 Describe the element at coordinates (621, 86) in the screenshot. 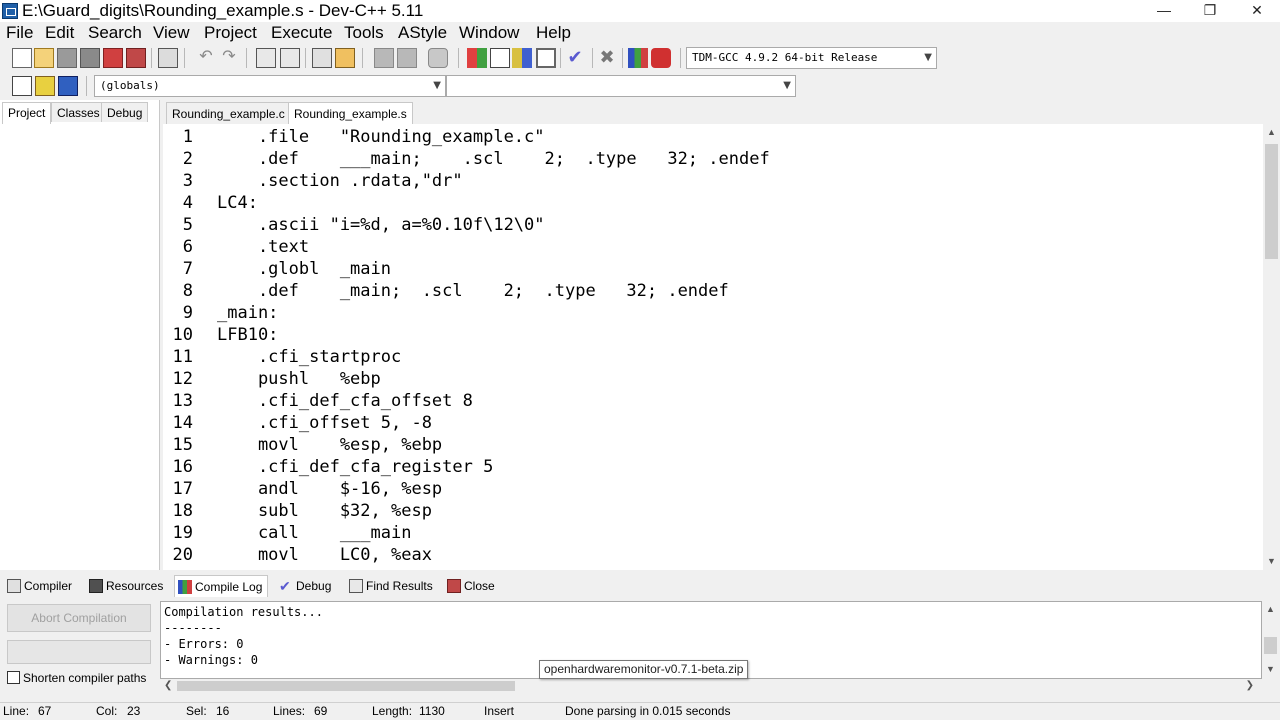

I see `members-select: ▼` at that location.